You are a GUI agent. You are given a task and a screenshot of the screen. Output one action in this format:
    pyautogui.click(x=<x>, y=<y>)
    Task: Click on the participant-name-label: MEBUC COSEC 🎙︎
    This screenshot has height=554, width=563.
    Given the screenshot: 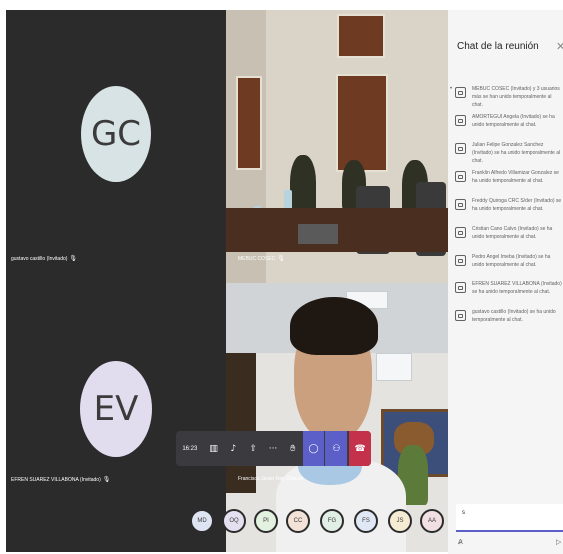 What is the action you would take?
    pyautogui.click(x=261, y=258)
    